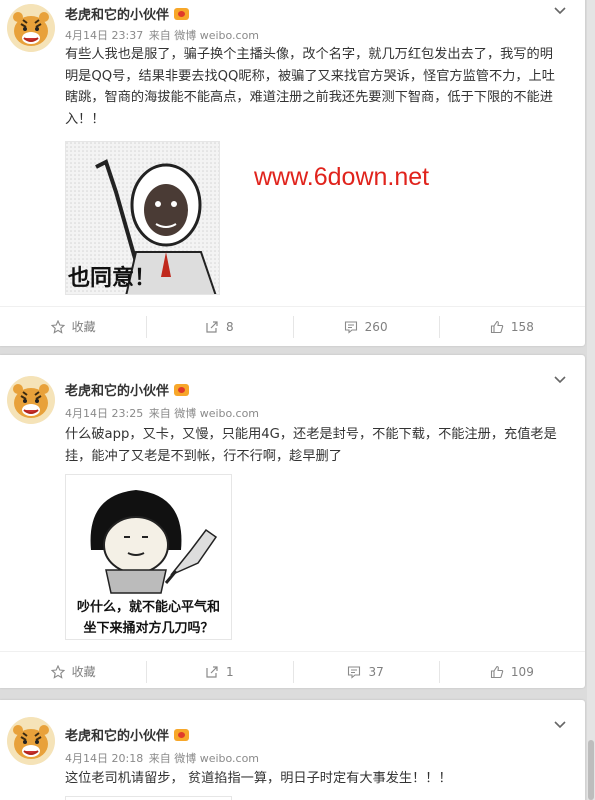  What do you see at coordinates (258, 778) in the screenshot?
I see `post-text: 这位老司机请留步， 贫道掐指一算，明日子时定有大事发生！！！` at bounding box center [258, 778].